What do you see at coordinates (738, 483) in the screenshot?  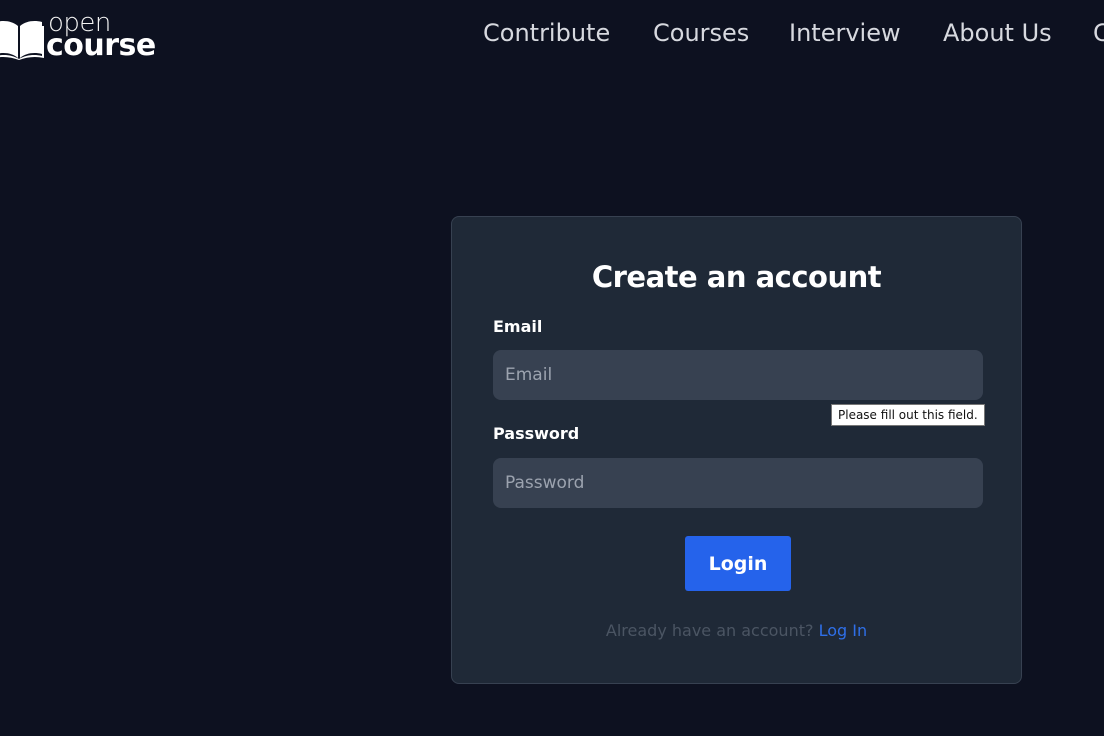 I see `password-field` at bounding box center [738, 483].